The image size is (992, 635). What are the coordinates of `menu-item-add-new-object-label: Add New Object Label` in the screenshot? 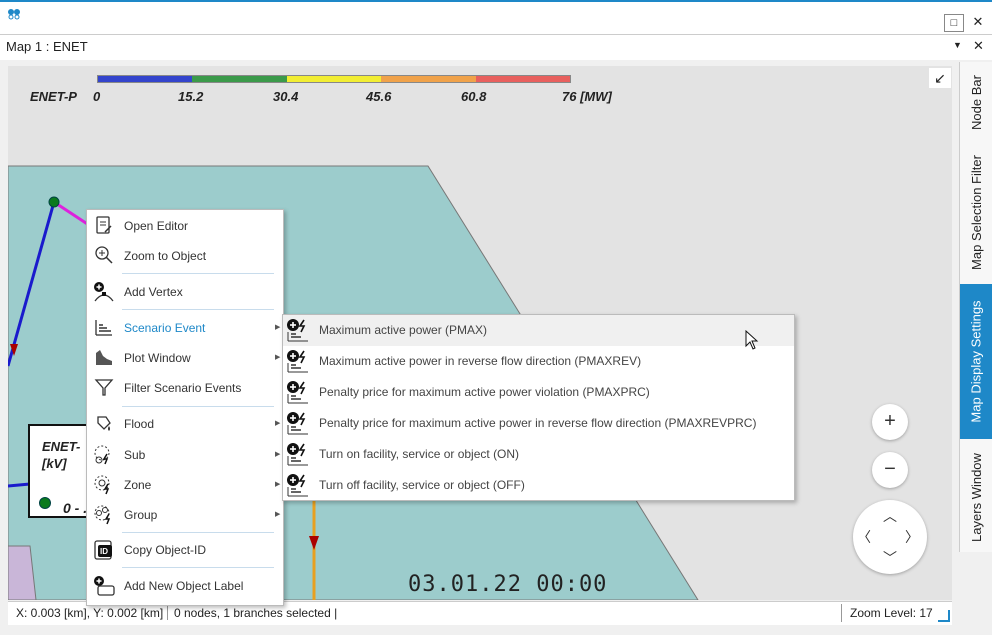 It's located at (185, 586).